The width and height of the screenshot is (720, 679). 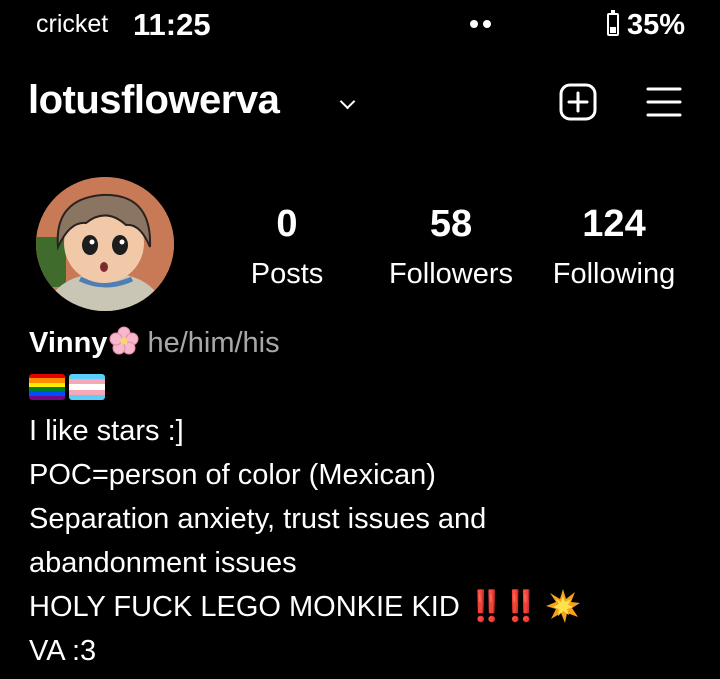 I want to click on bio-flags, so click(x=364, y=387).